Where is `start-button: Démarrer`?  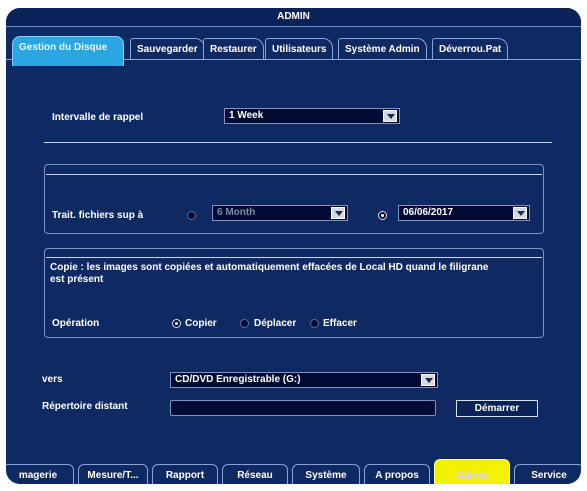
start-button: Démarrer is located at coordinates (497, 408).